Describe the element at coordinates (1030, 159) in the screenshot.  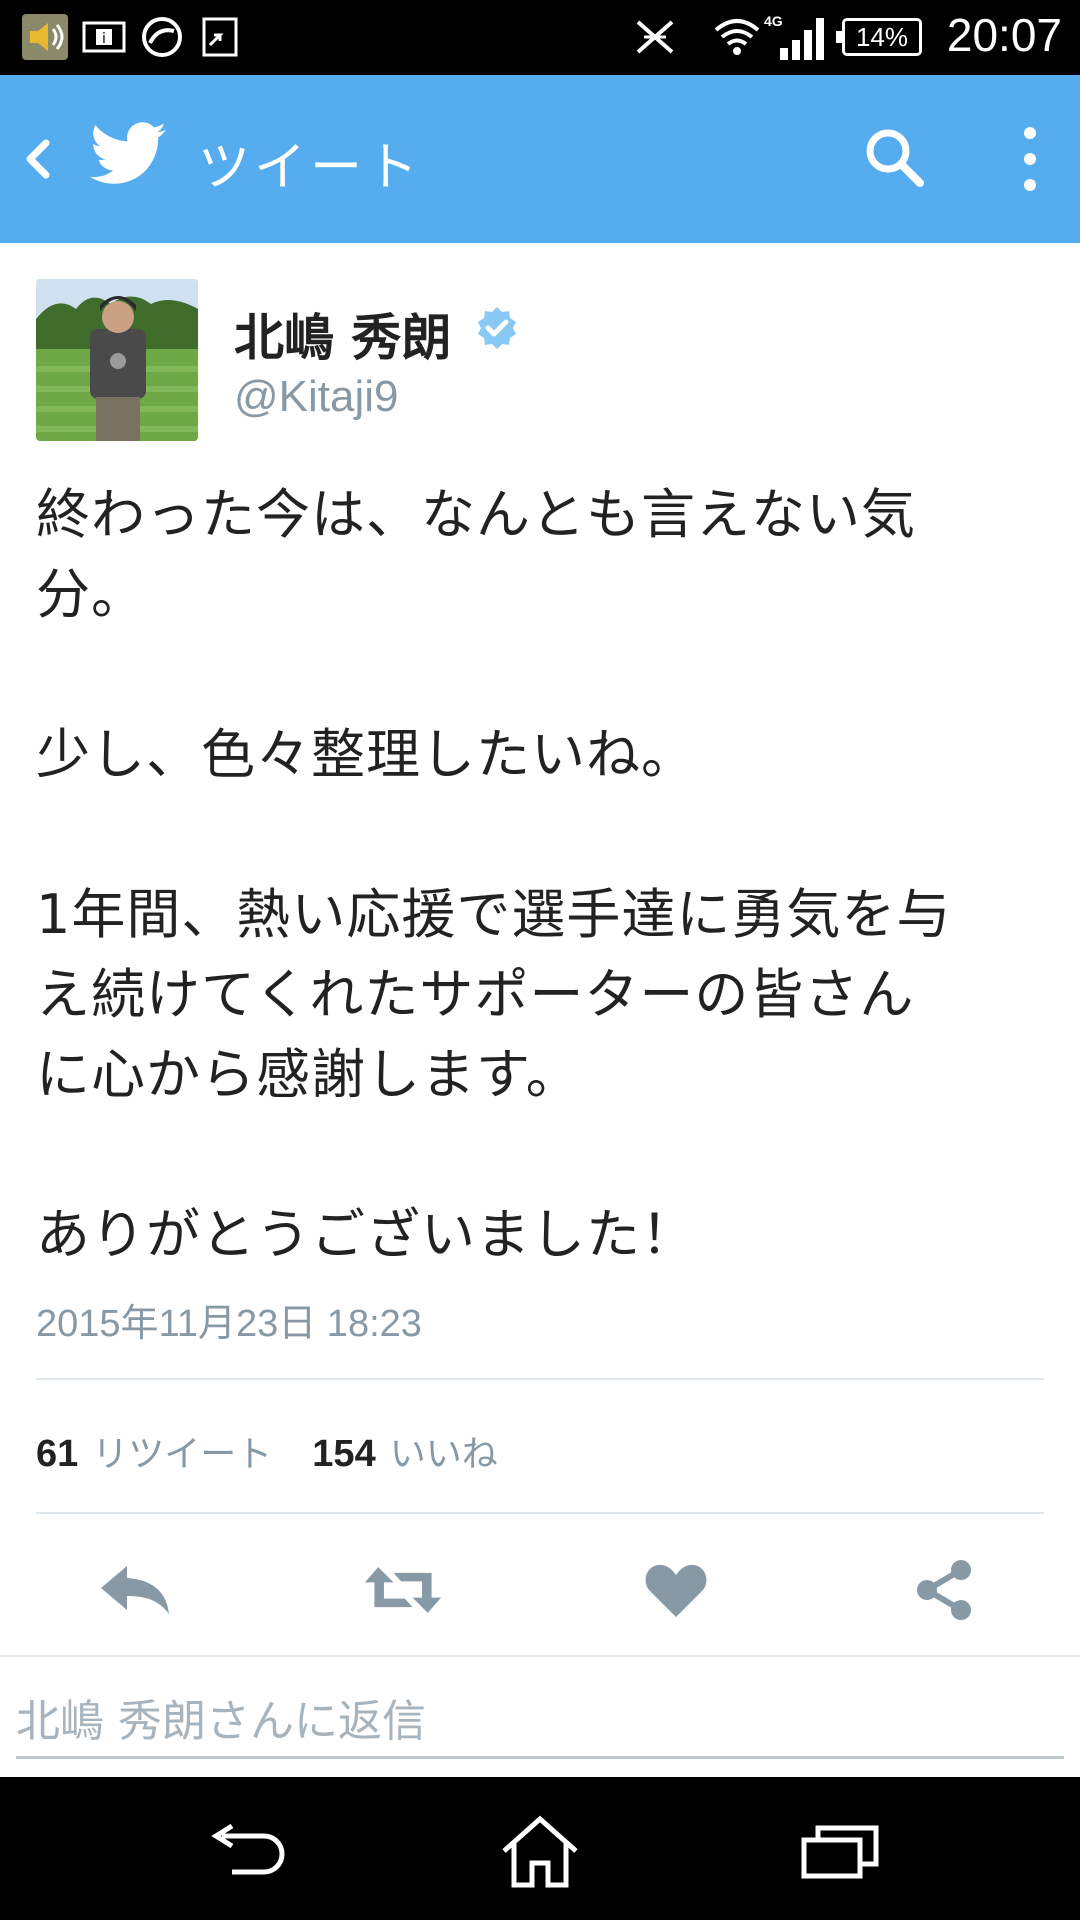
I see `more-vert-icon` at that location.